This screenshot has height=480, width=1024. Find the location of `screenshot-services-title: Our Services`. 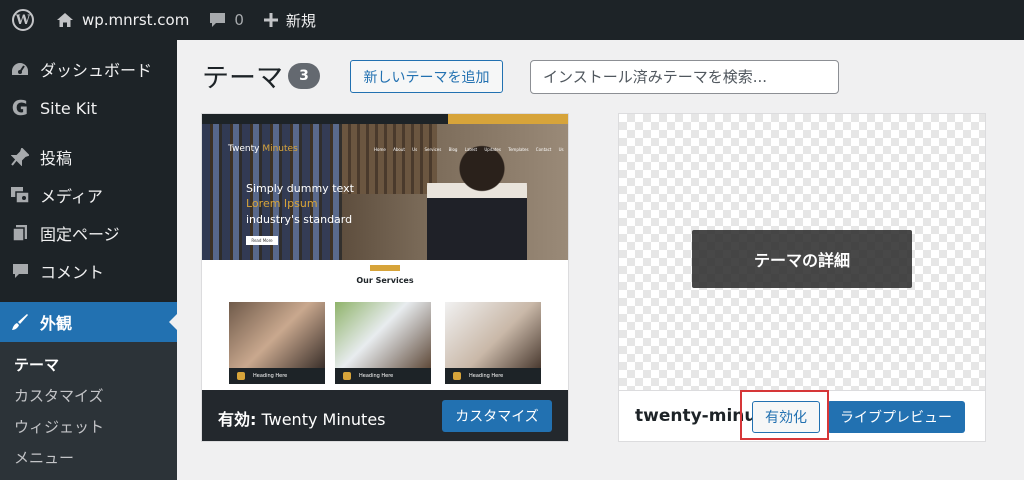

screenshot-services-title: Our Services is located at coordinates (385, 280).